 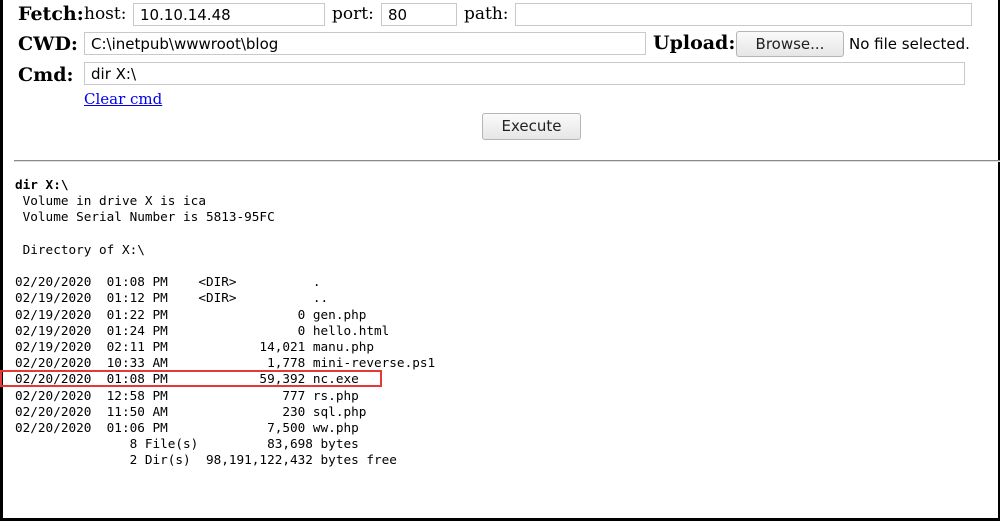 I want to click on output-line: 02/20/2020 01:08 PM <DIR> ., so click(x=168, y=282).